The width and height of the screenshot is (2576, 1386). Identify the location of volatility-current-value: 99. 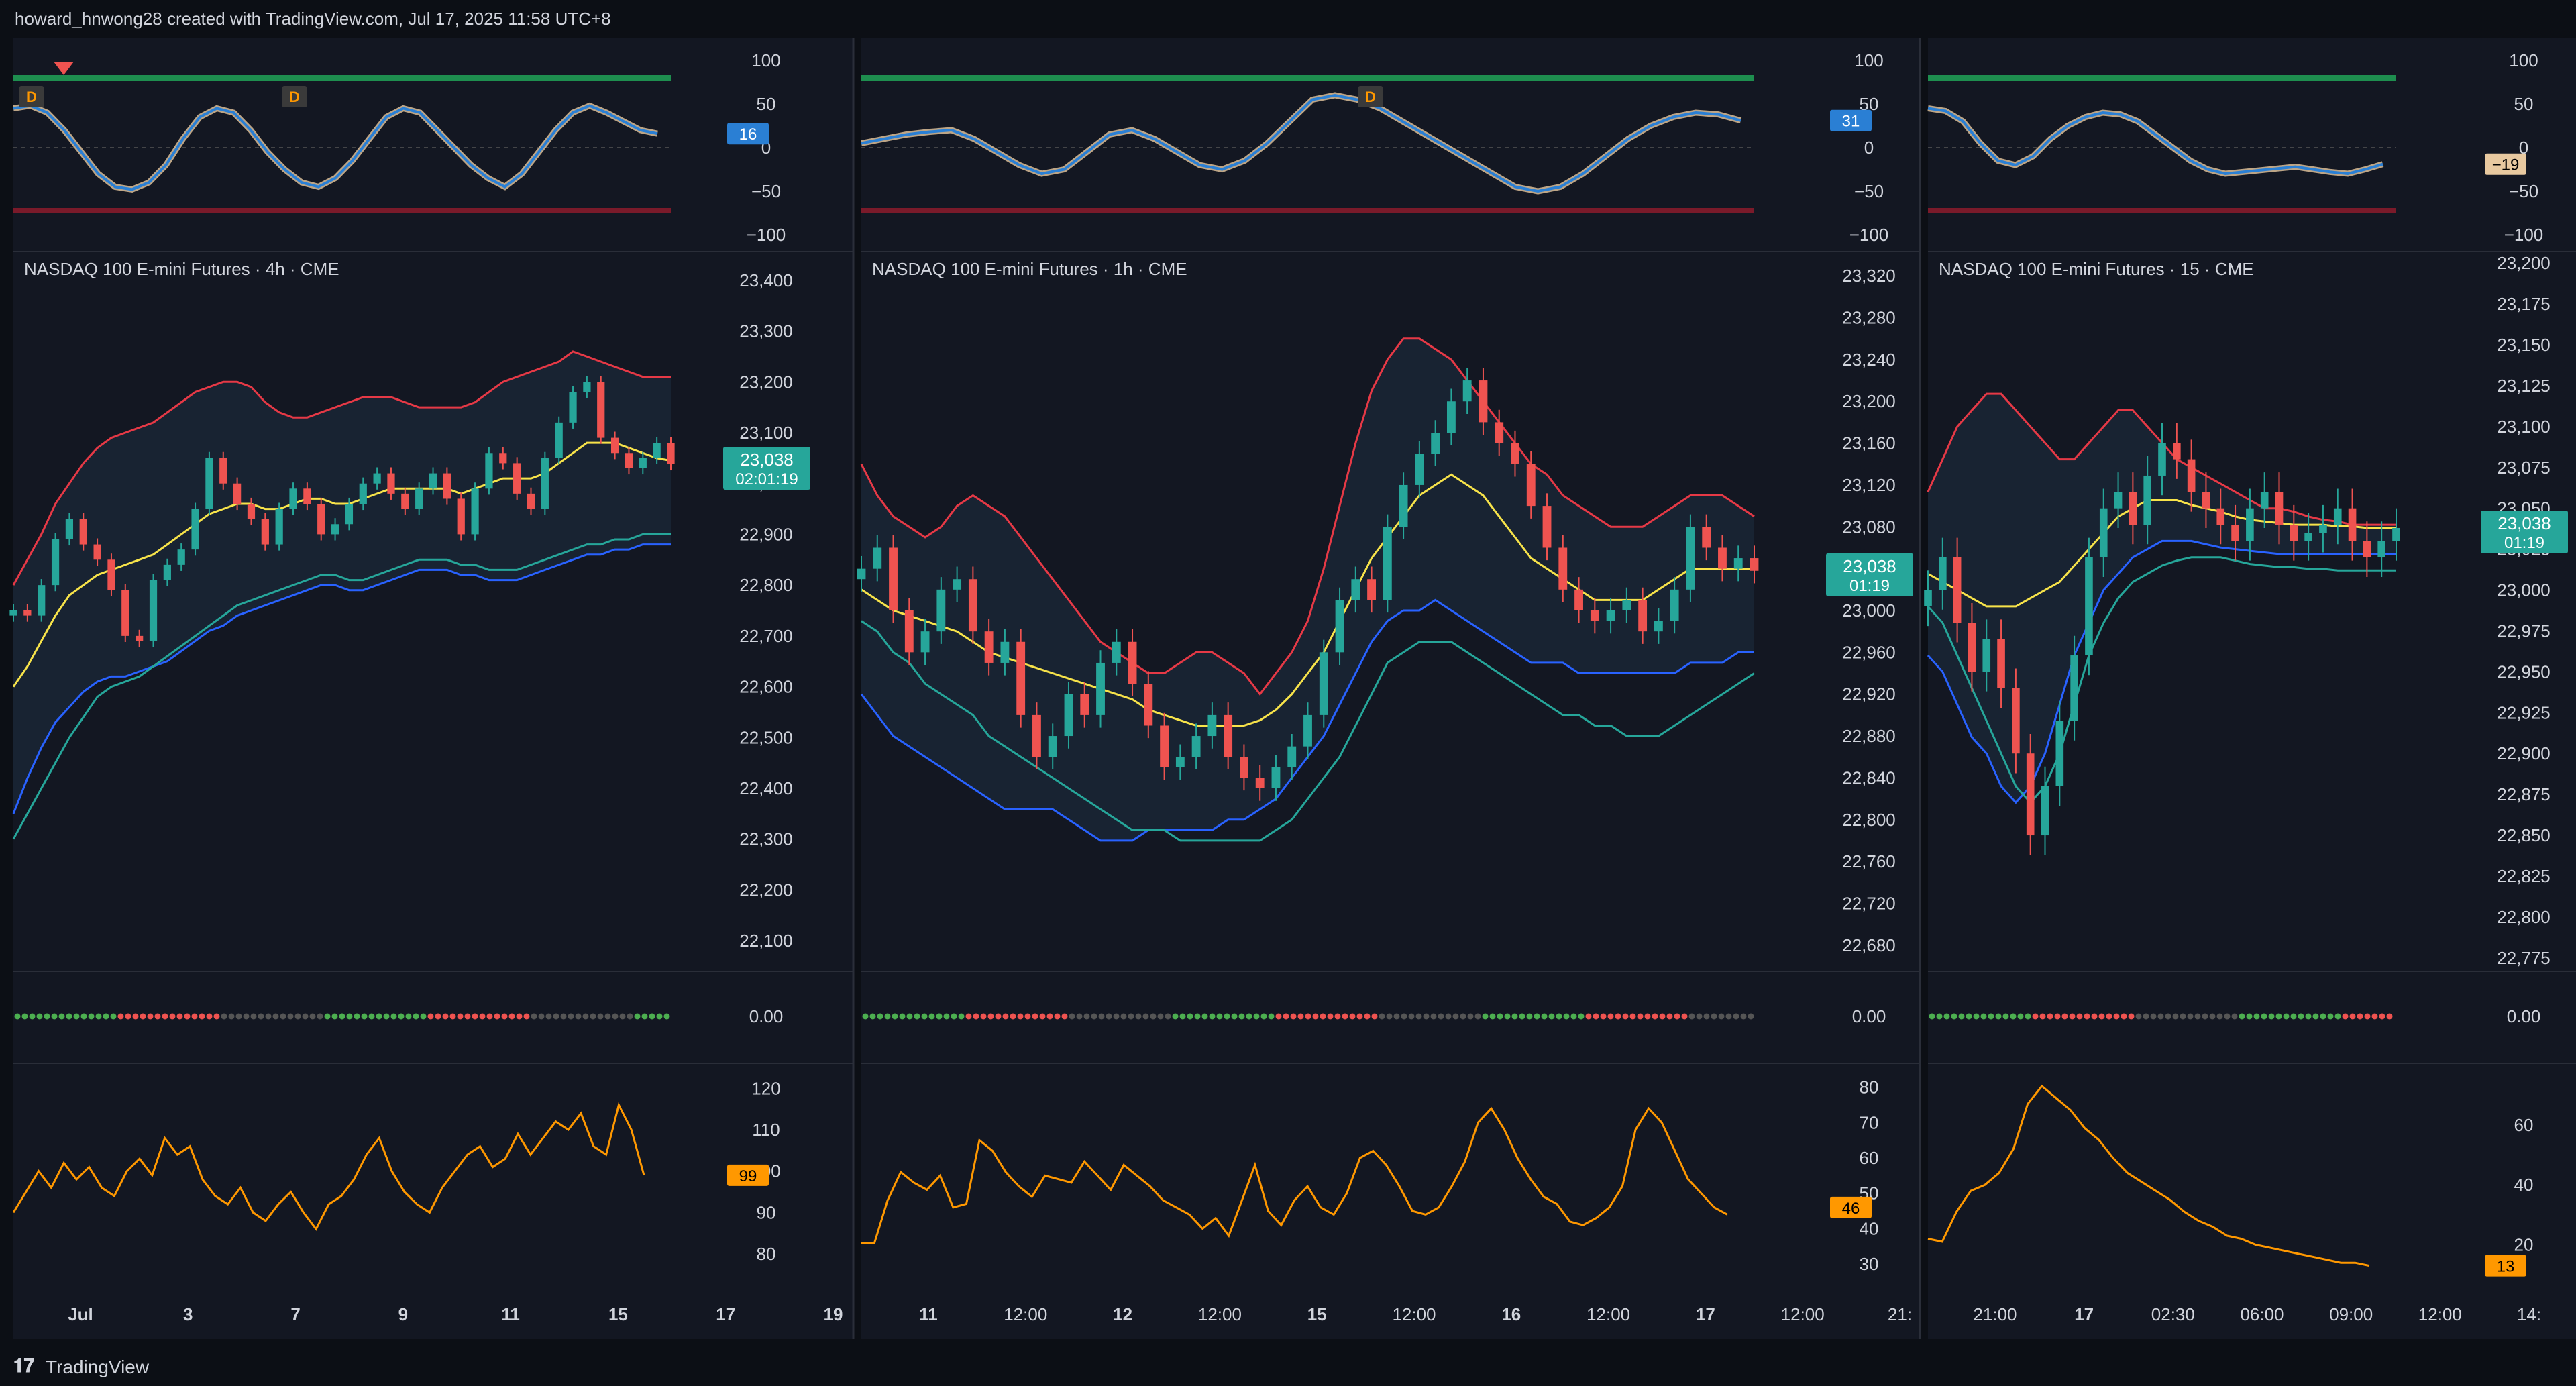
(748, 1176).